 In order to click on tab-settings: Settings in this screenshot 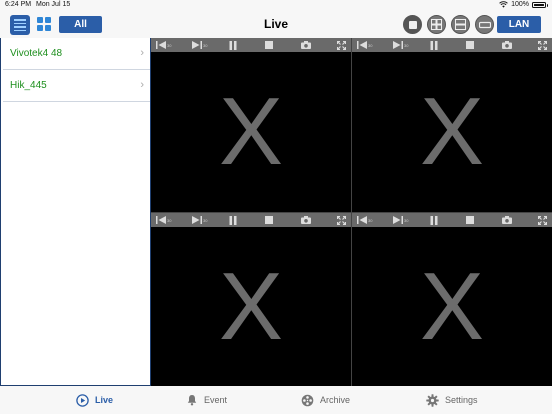, I will do `click(452, 400)`.